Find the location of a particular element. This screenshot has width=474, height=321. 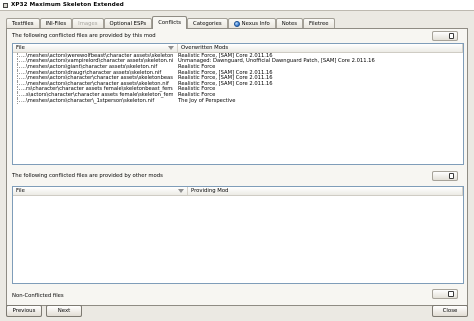

column-providing-mod: Providing Mod is located at coordinates (325, 191).